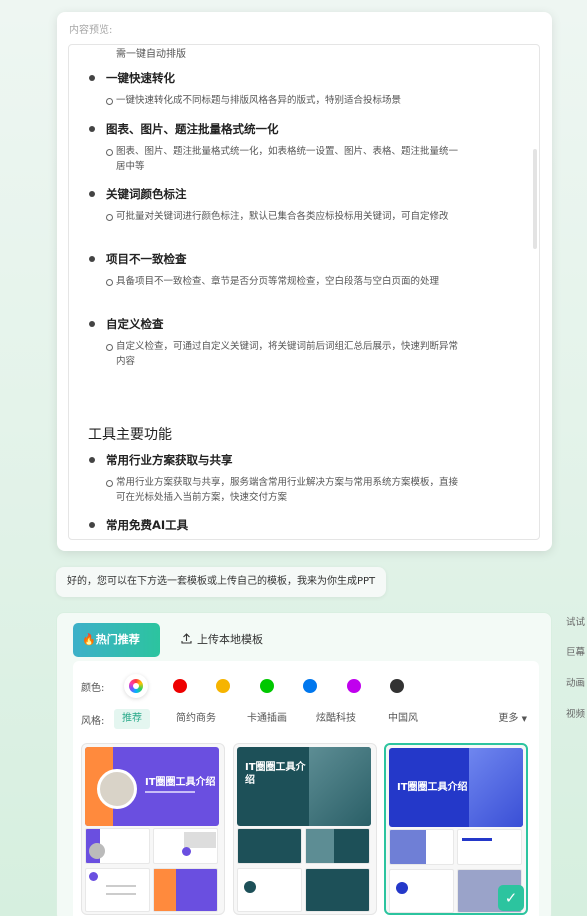 This screenshot has height=916, width=587. Describe the element at coordinates (136, 686) in the screenshot. I see `all-colors-icon` at that location.